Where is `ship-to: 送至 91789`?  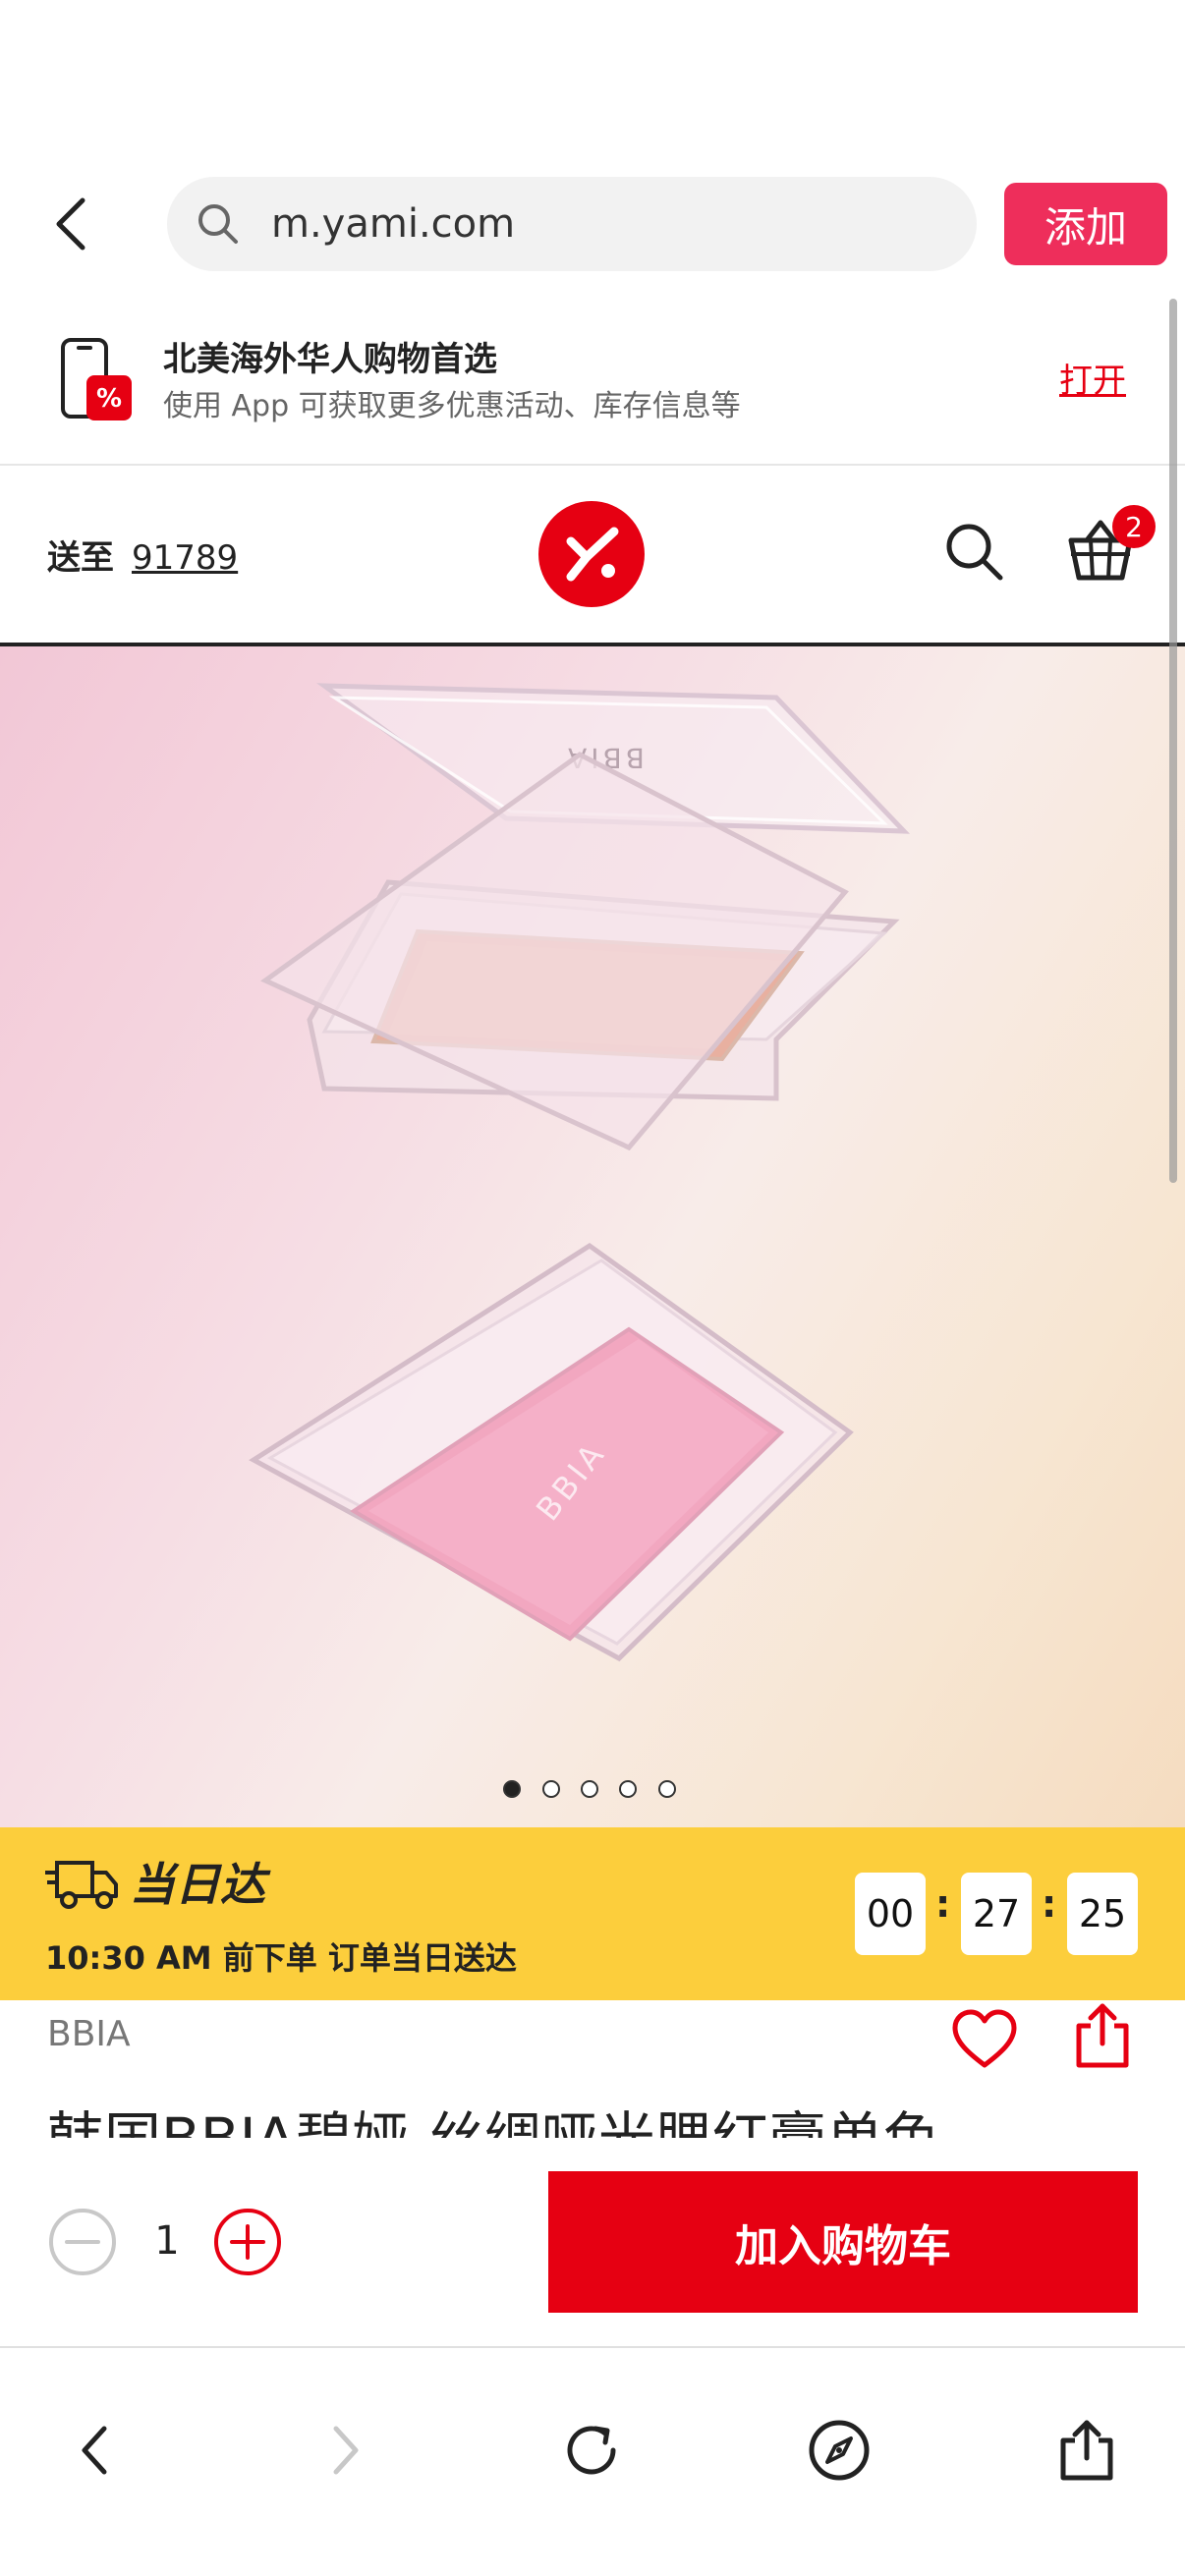 ship-to: 送至 91789 is located at coordinates (142, 555).